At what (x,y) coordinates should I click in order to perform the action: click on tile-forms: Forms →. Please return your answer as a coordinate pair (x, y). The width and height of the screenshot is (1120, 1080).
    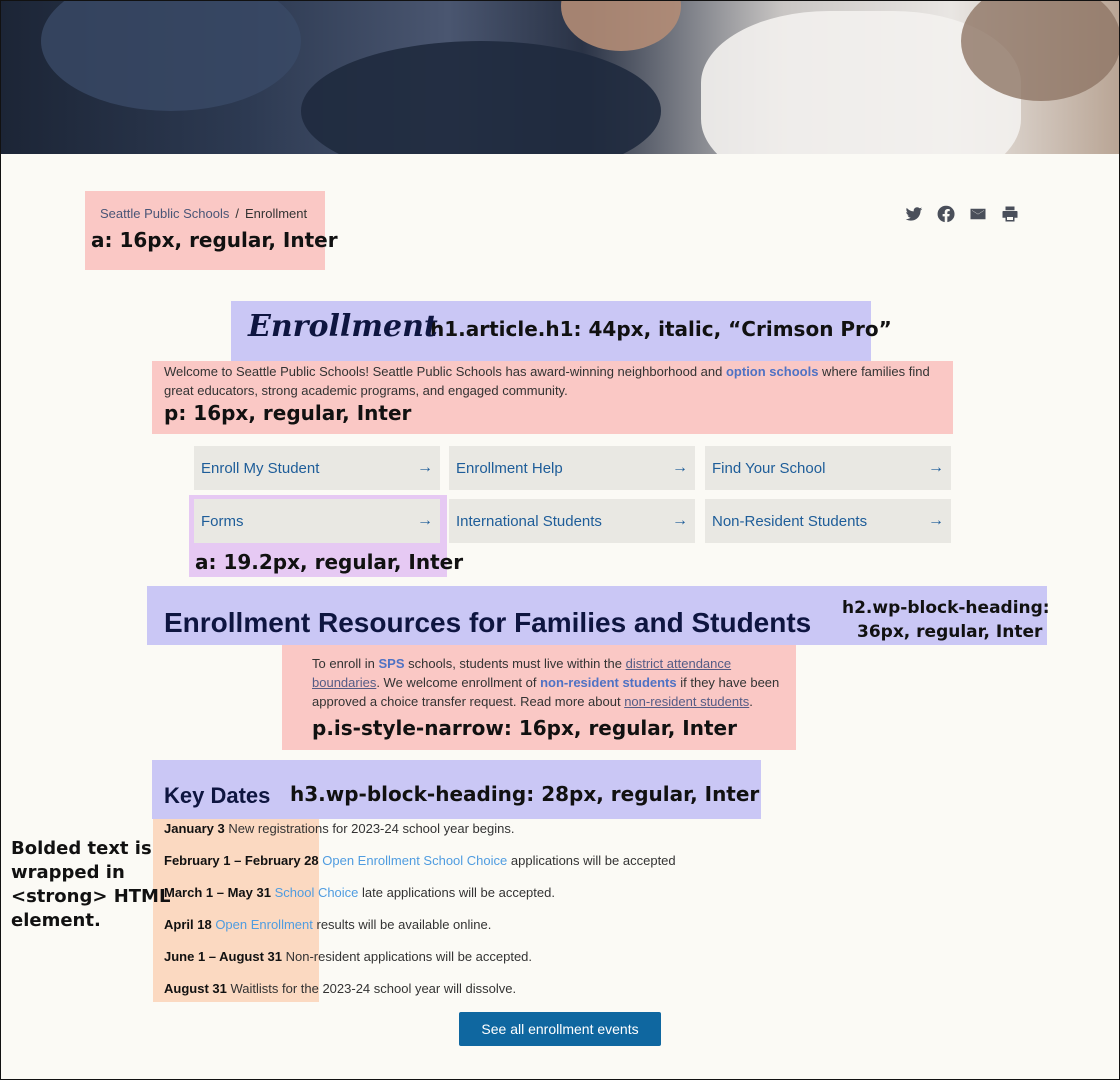
    Looking at the image, I should click on (317, 521).